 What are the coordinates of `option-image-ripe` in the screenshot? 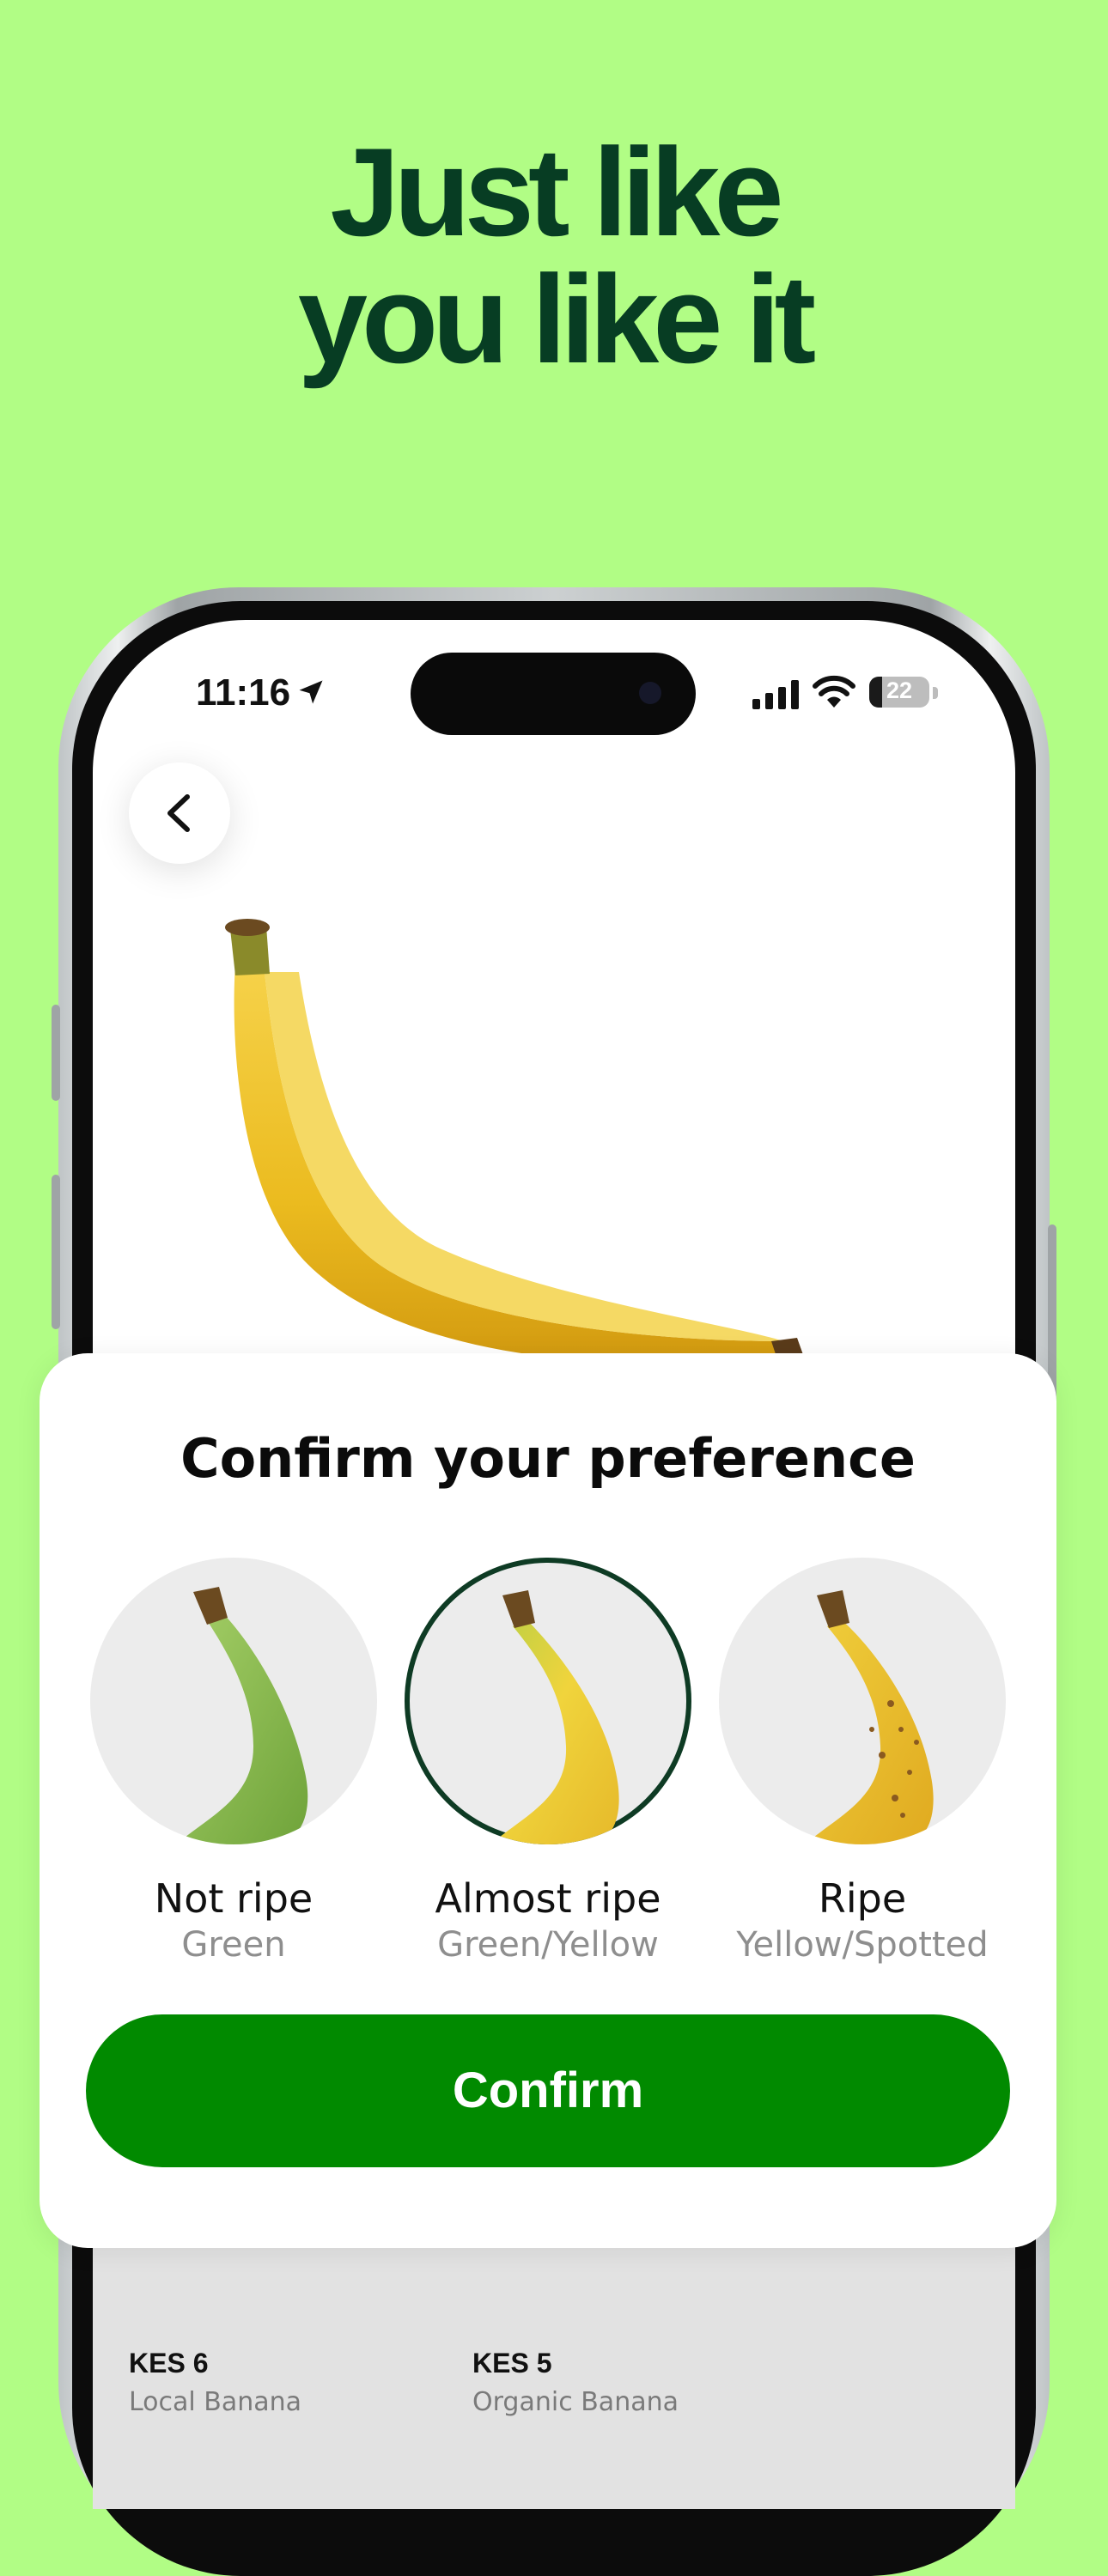 It's located at (862, 1701).